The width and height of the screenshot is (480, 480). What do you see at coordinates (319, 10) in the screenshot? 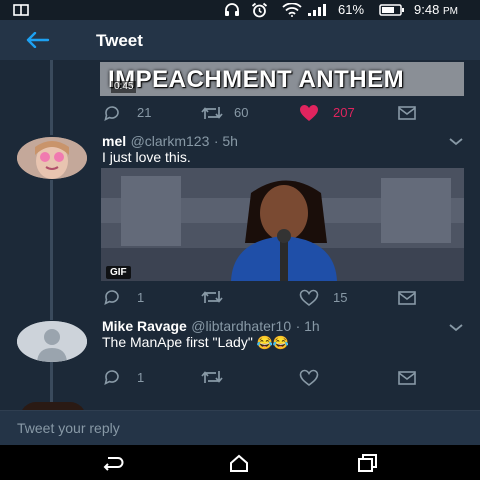
I see `signal-icon` at bounding box center [319, 10].